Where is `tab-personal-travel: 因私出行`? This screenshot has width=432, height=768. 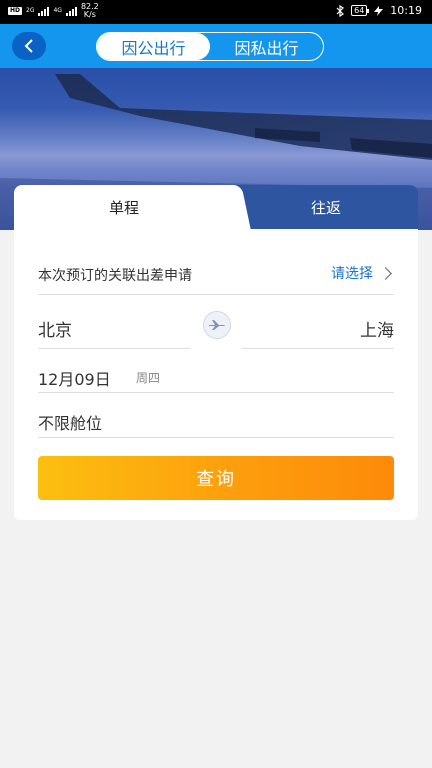
tab-personal-travel: 因私出行 is located at coordinates (266, 46).